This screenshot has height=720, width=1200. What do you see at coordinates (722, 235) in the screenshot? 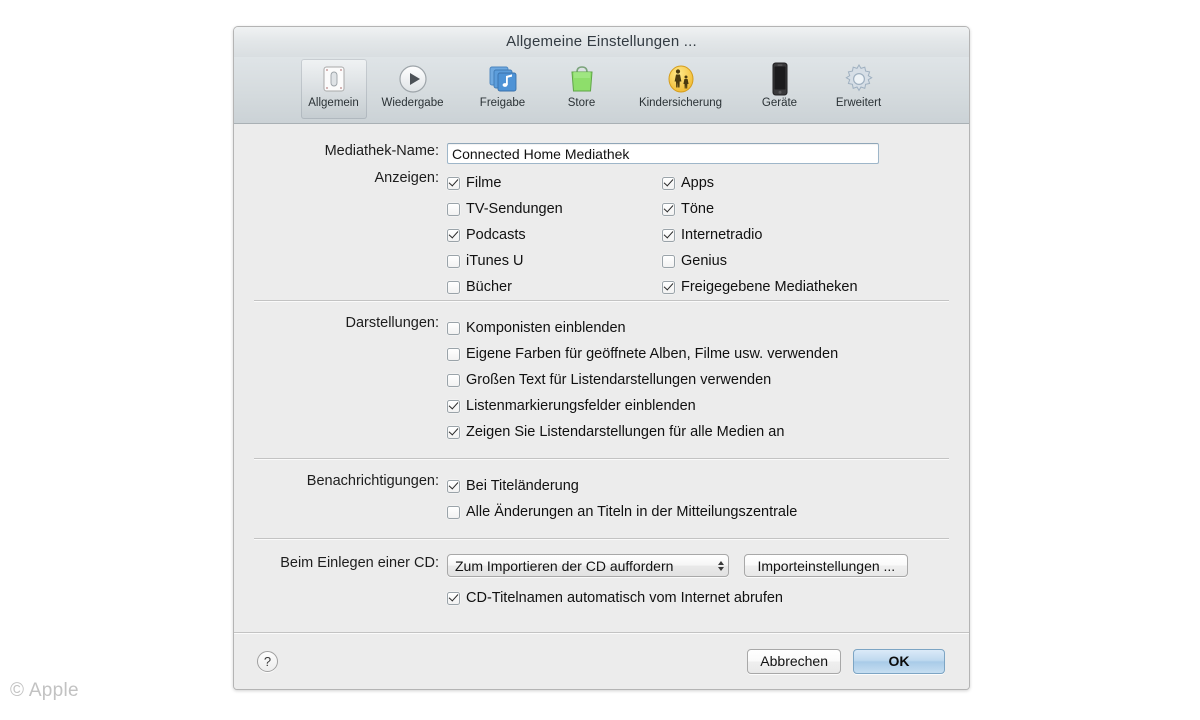
I see `checkbox-label: Internetradio` at bounding box center [722, 235].